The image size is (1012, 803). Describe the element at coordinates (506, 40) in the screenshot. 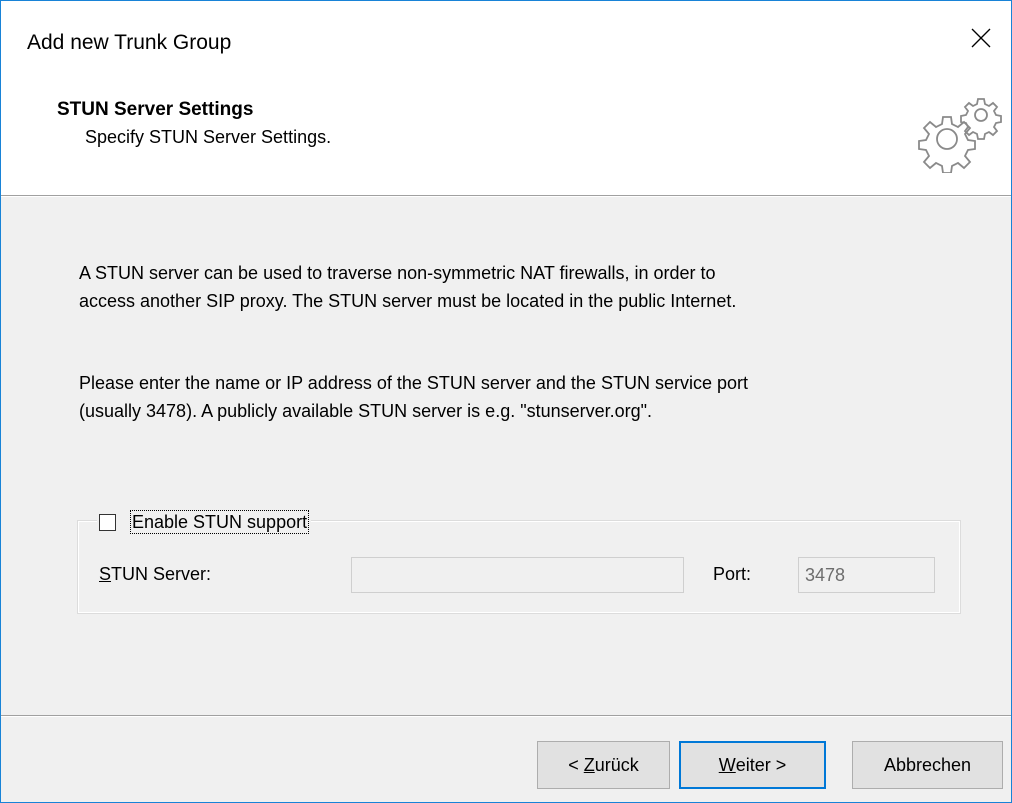

I see `title-bar: Add new Trunk Group` at that location.